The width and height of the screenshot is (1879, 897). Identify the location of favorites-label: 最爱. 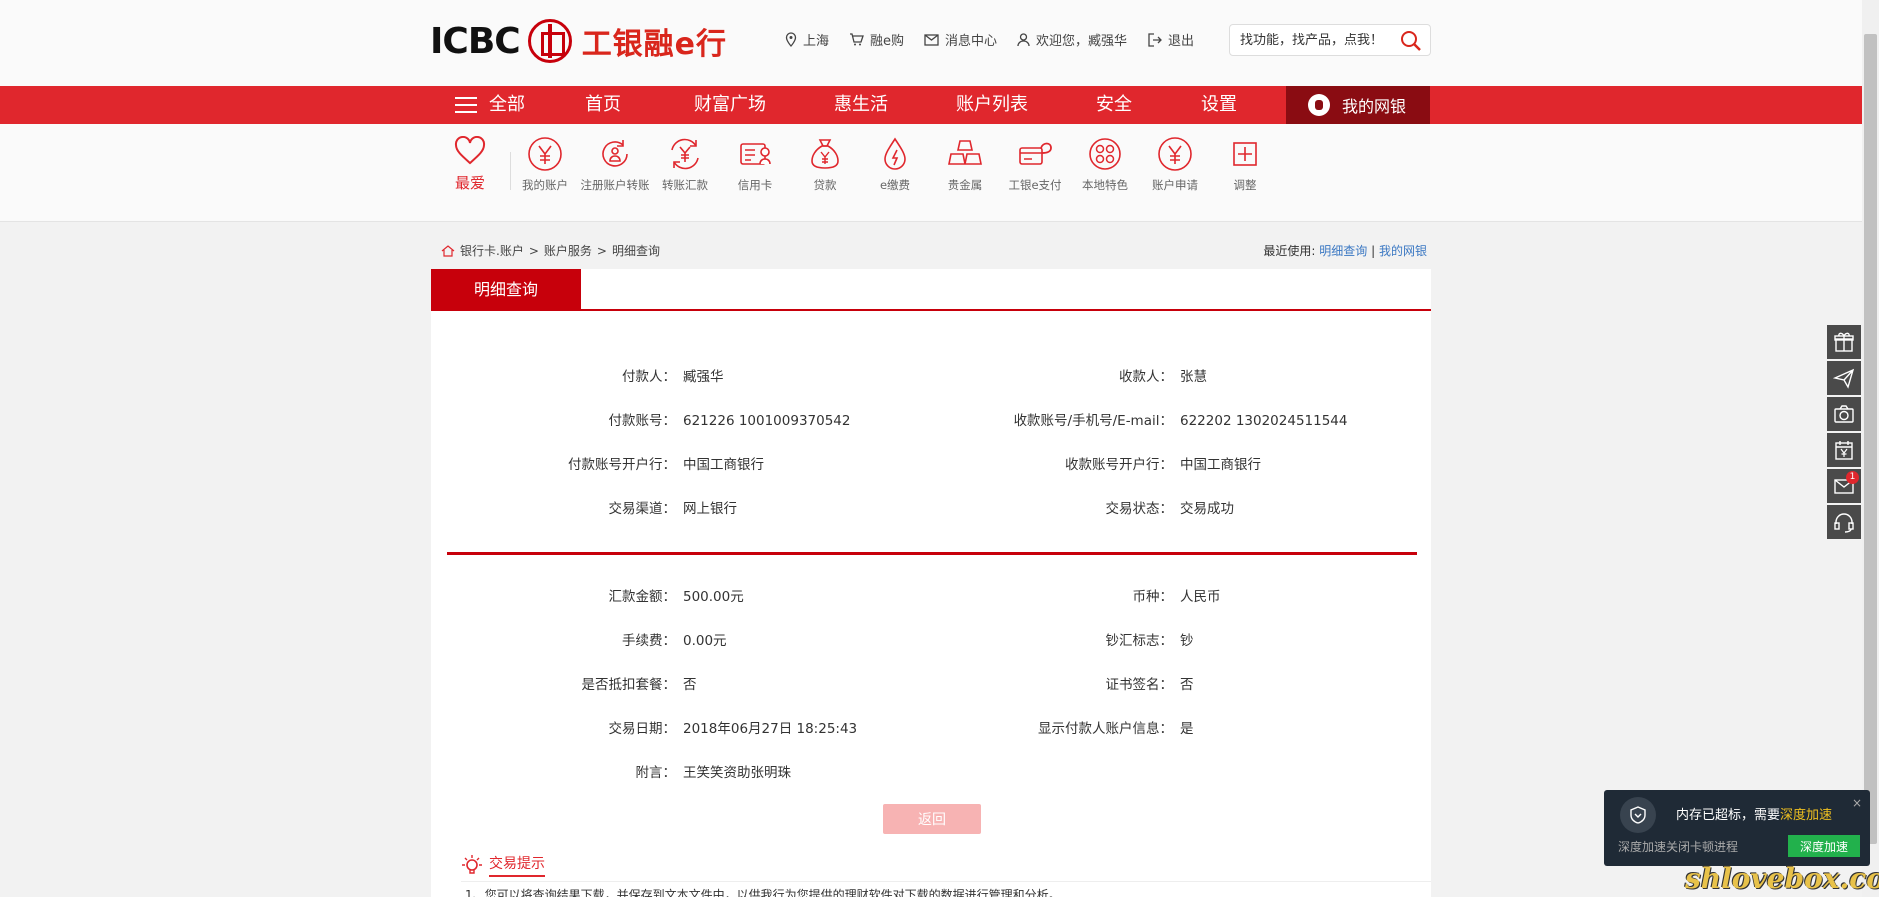
(469, 183).